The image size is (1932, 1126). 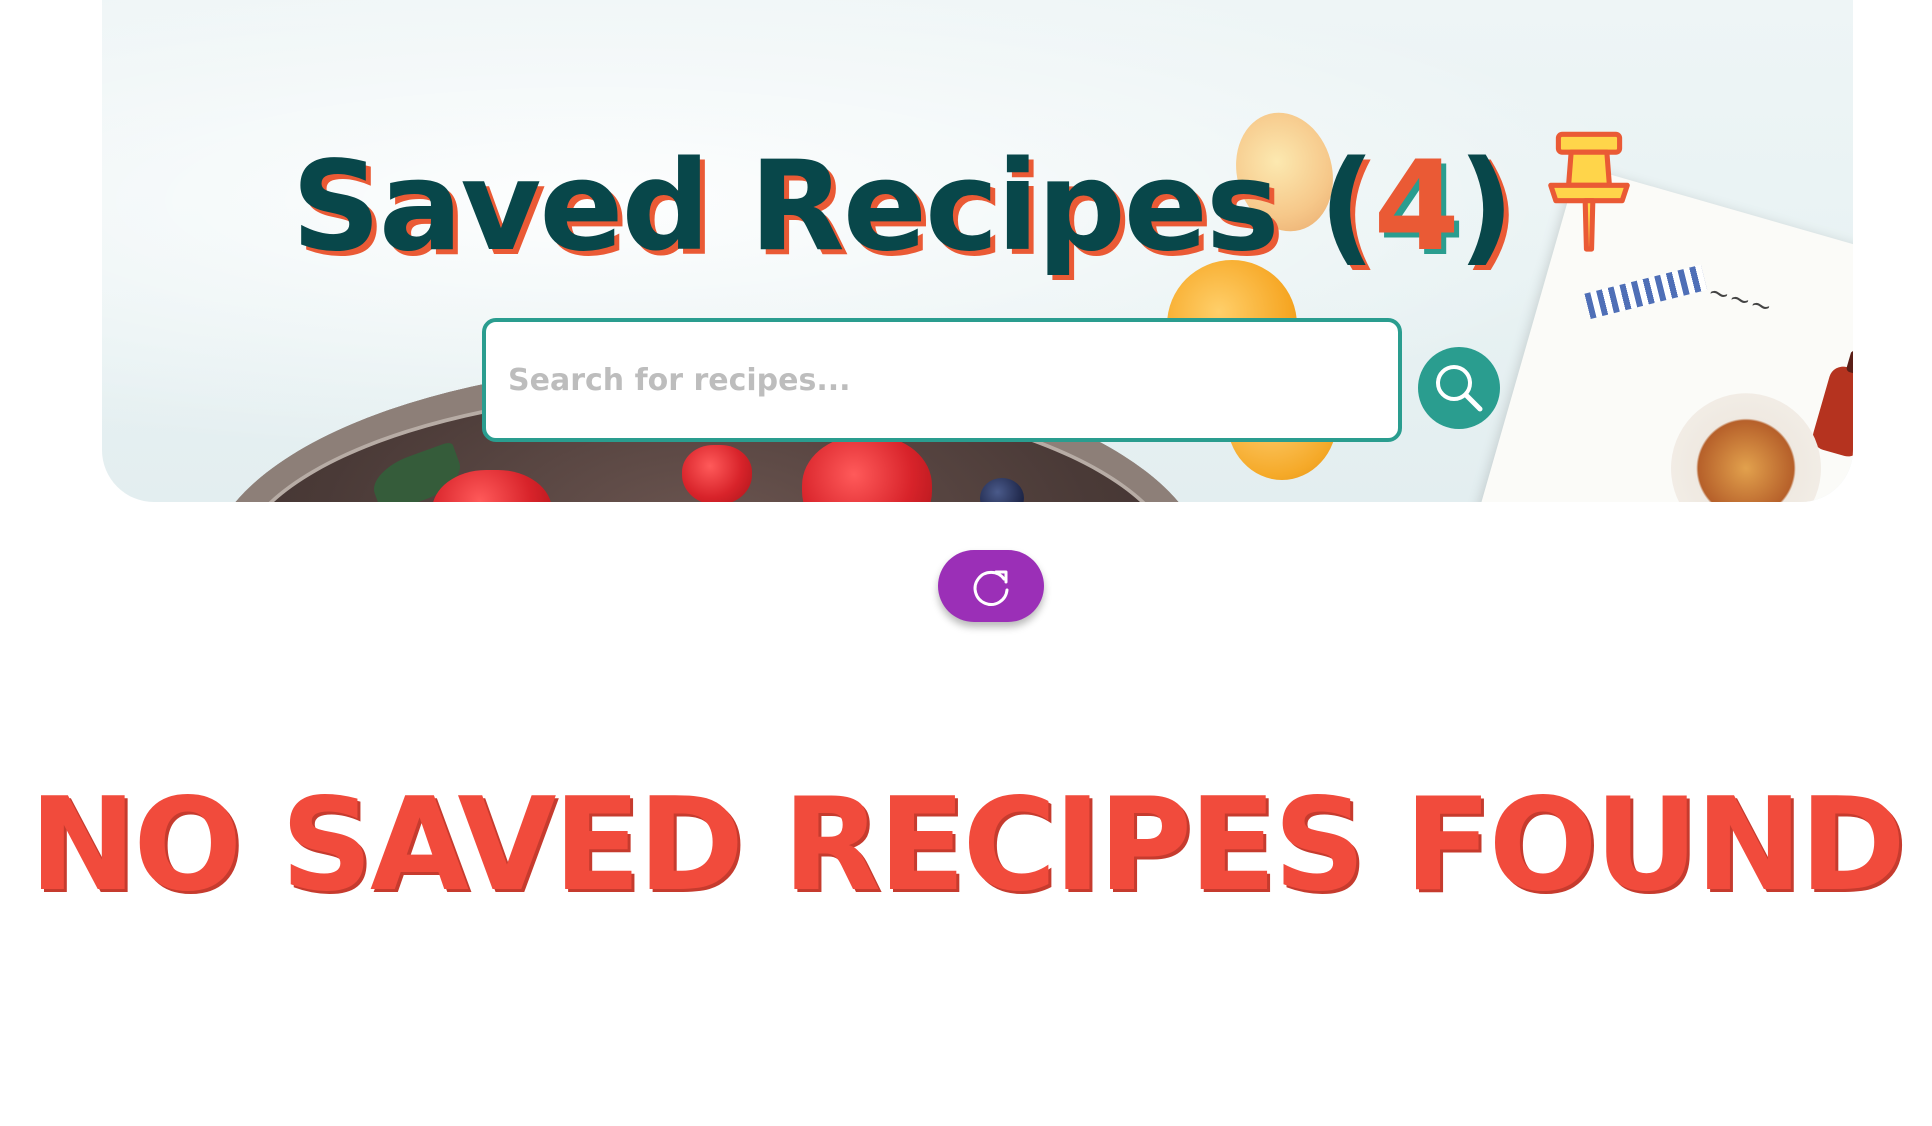 What do you see at coordinates (1740, 300) in the screenshot?
I see `card-handwriting-image: ~~~` at bounding box center [1740, 300].